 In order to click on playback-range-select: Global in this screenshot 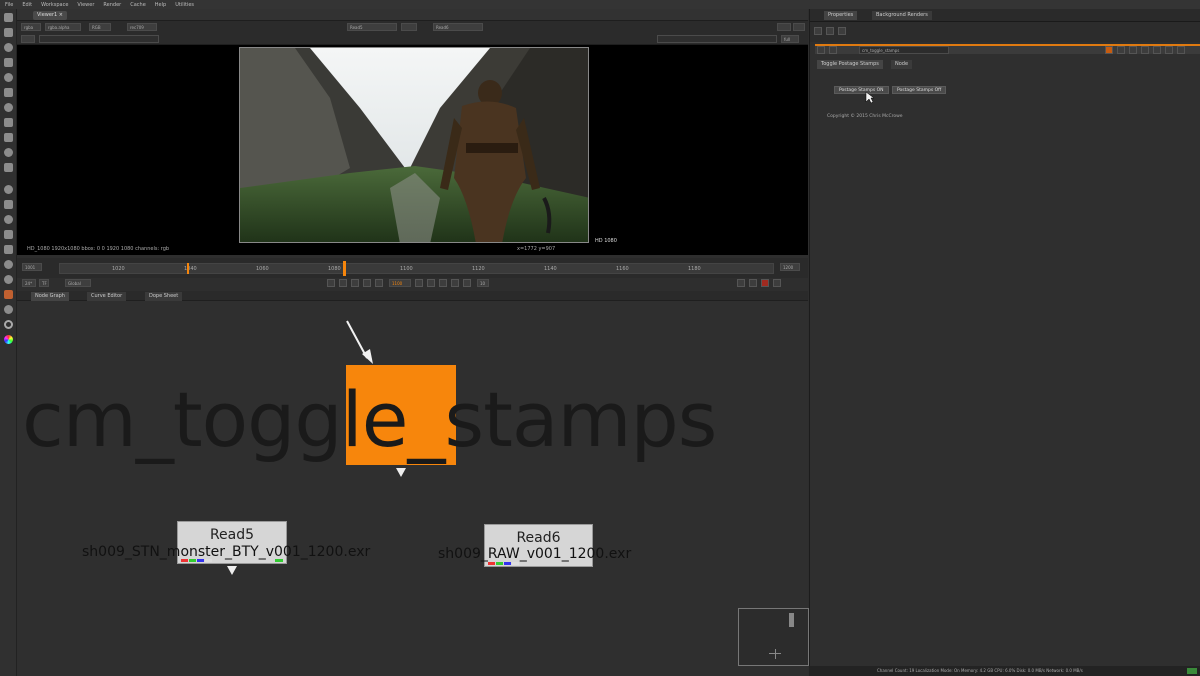, I will do `click(78, 283)`.